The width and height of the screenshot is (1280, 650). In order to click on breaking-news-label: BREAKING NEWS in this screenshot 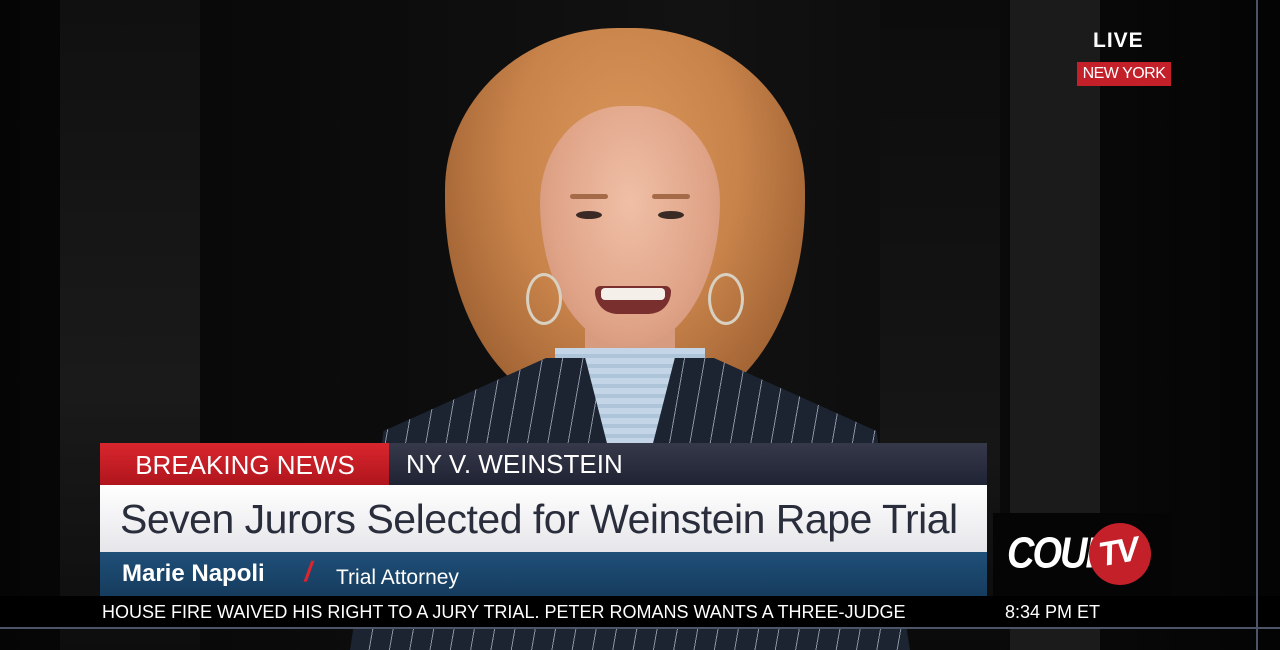, I will do `click(245, 465)`.